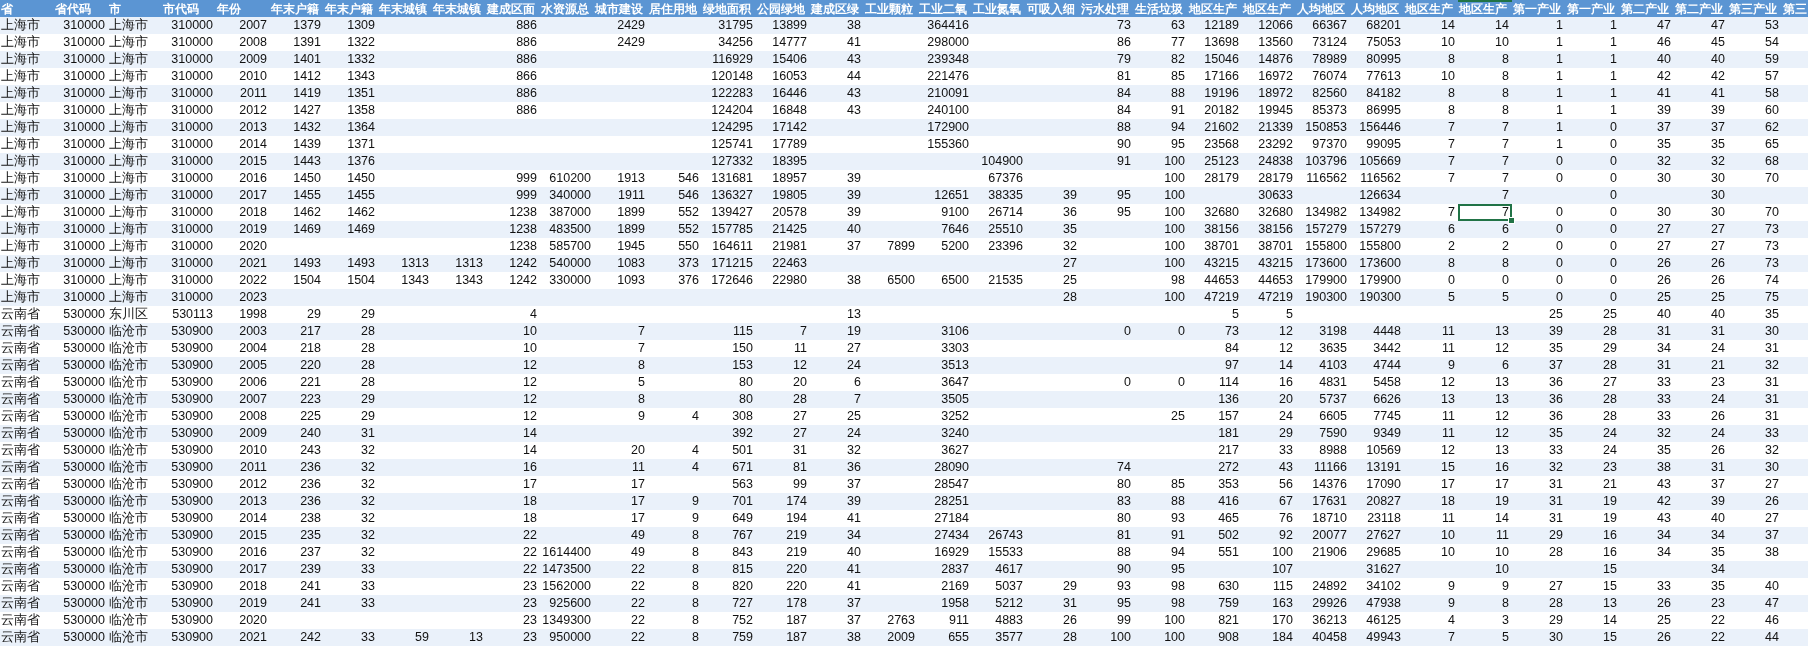  What do you see at coordinates (422, 637) in the screenshot?
I see `table-cell-text: 59` at bounding box center [422, 637].